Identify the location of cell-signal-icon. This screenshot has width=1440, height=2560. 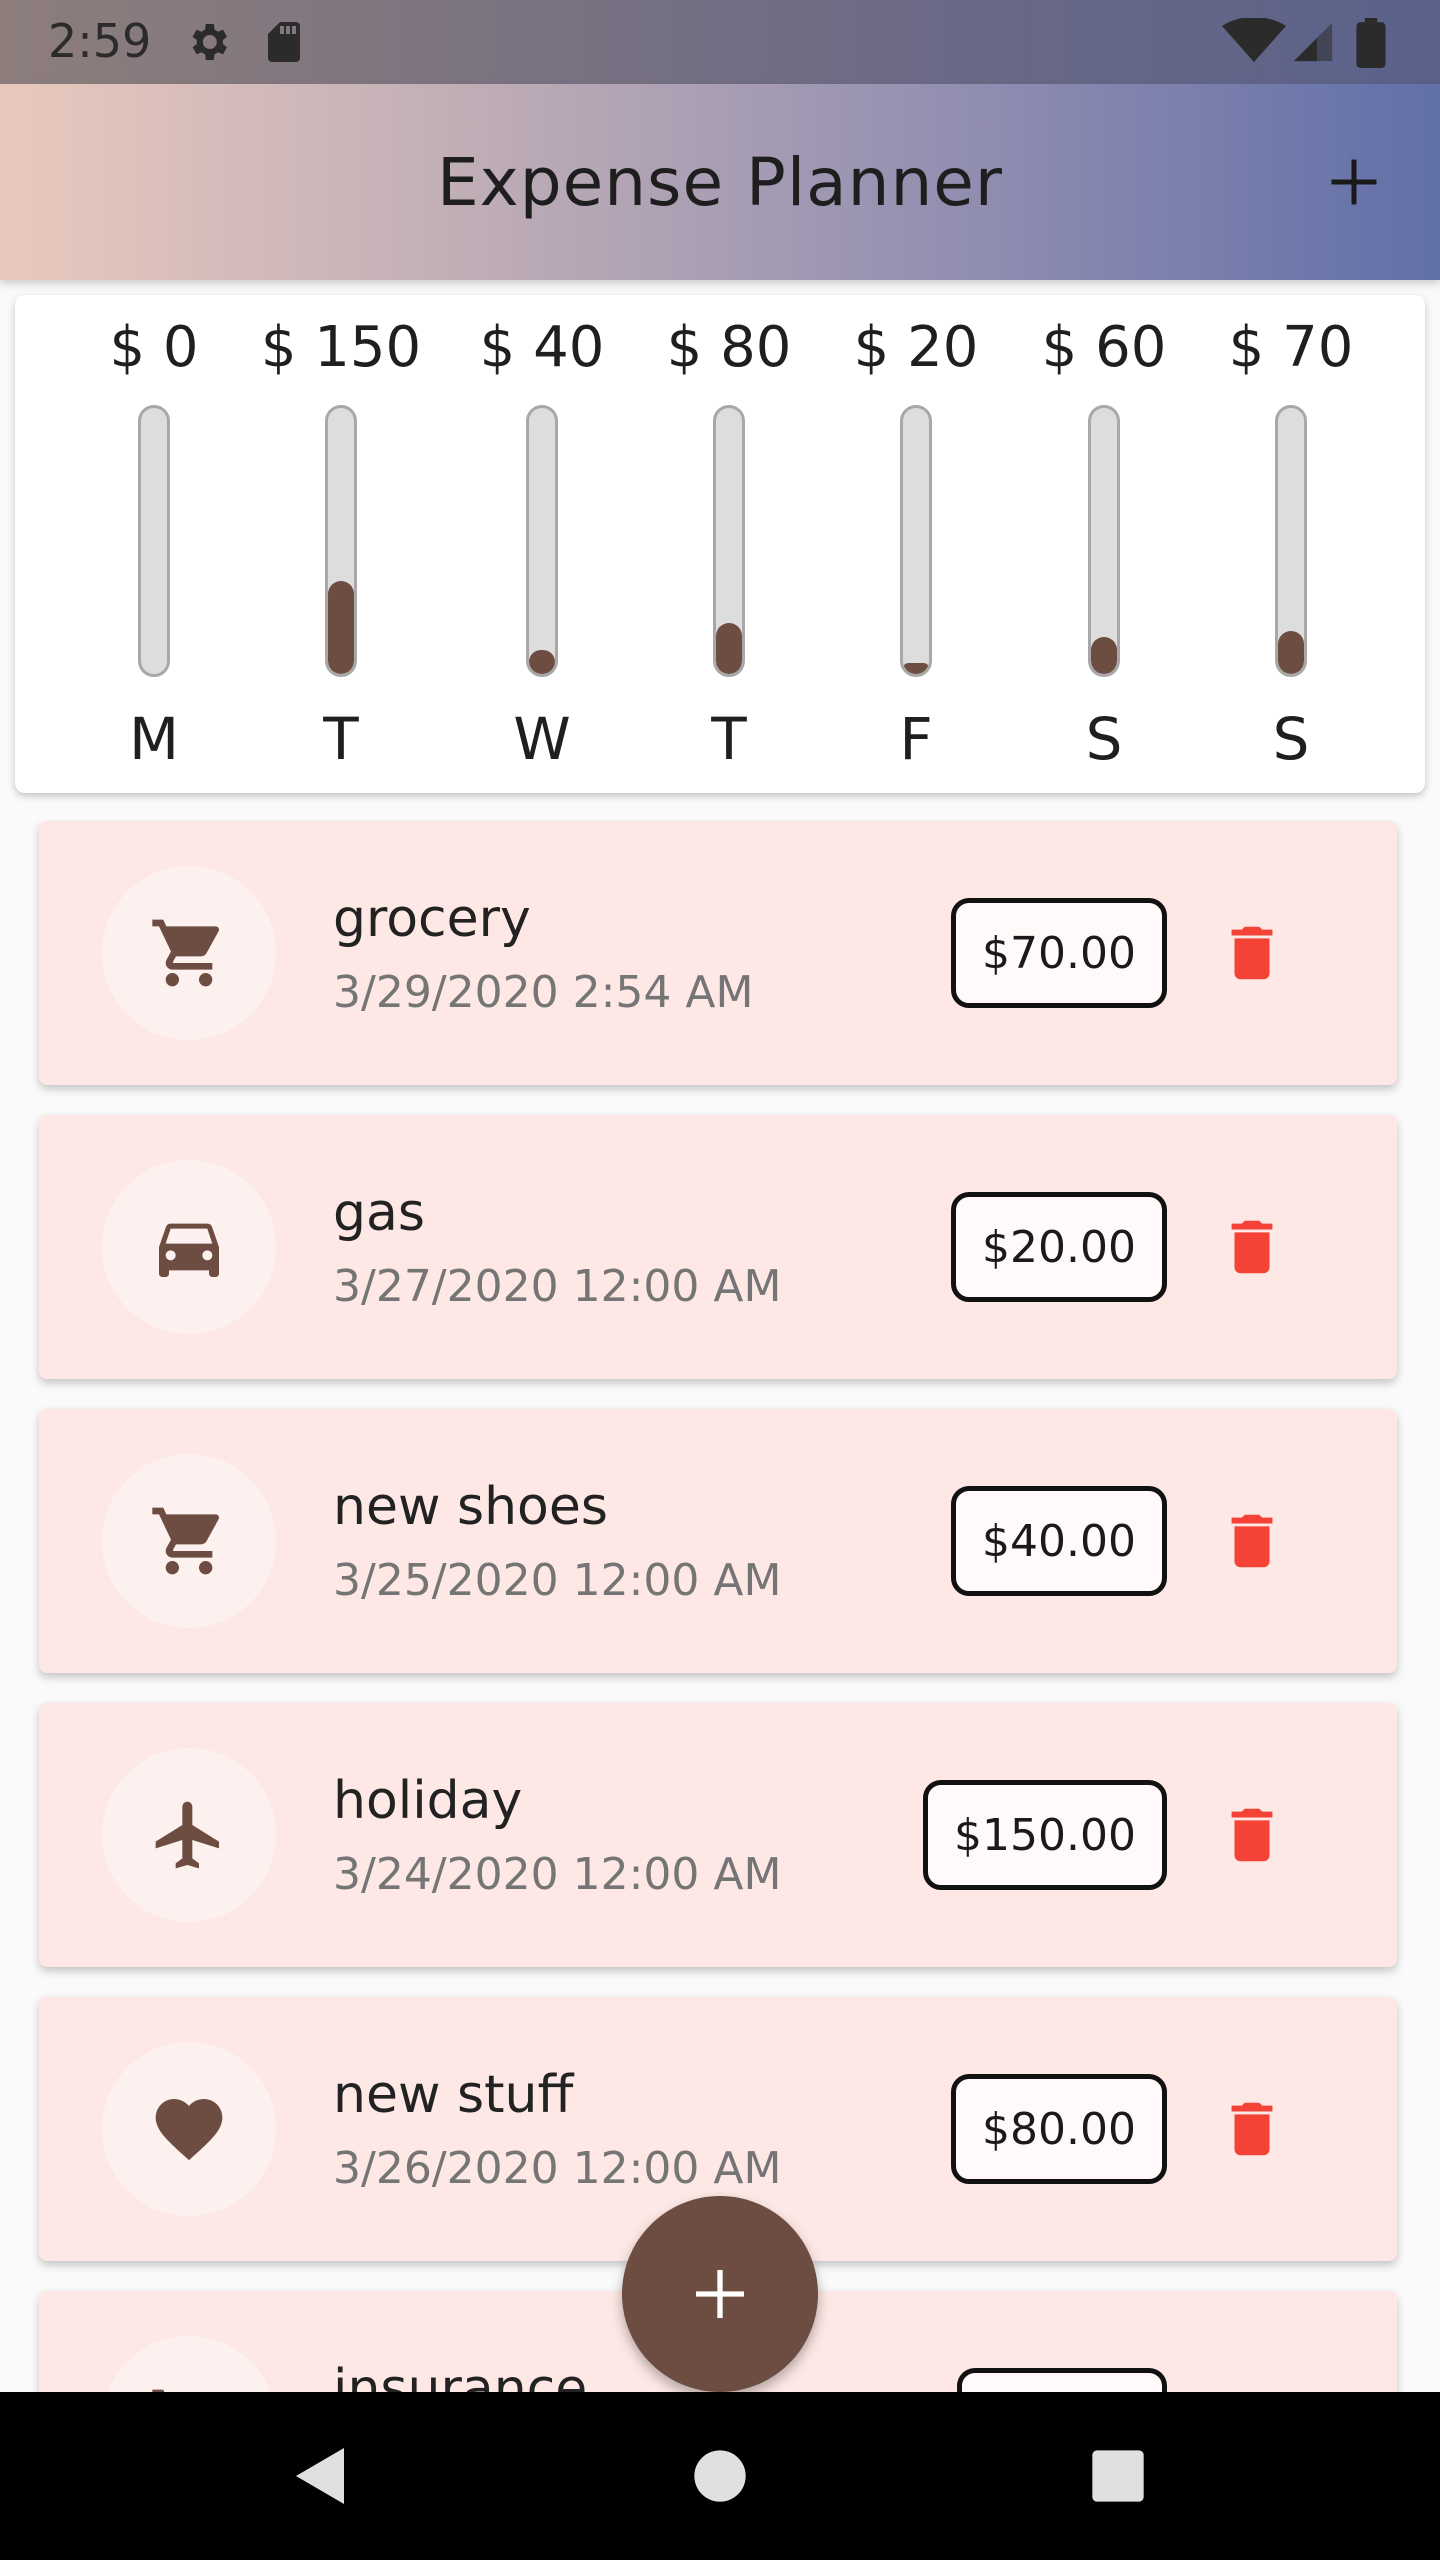
(1313, 42).